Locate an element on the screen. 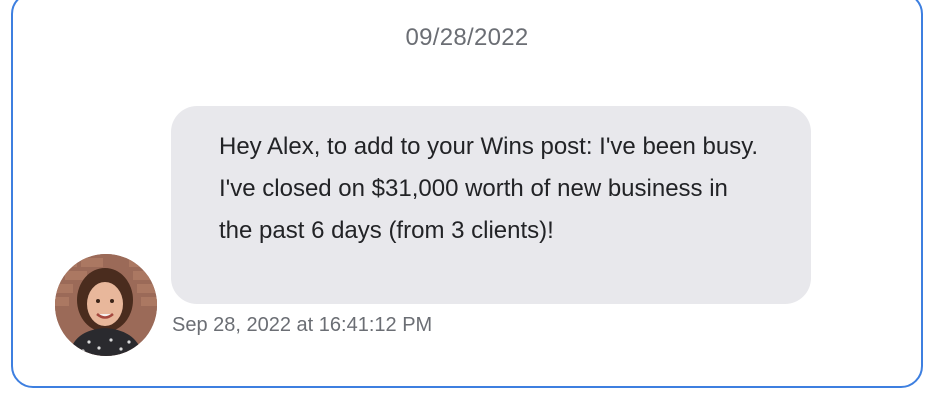 This screenshot has width=944, height=404. message-timestamp: Sep 28, 2022 at 16:41:12 PM is located at coordinates (302, 325).